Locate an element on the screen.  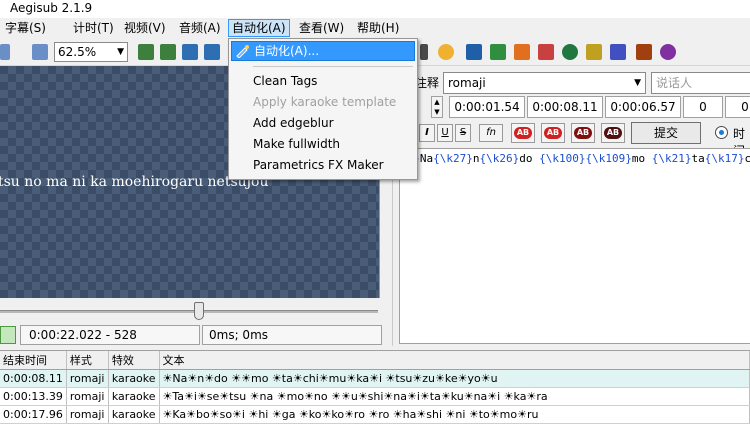
zoom-value: 62.5% is located at coordinates (77, 52).